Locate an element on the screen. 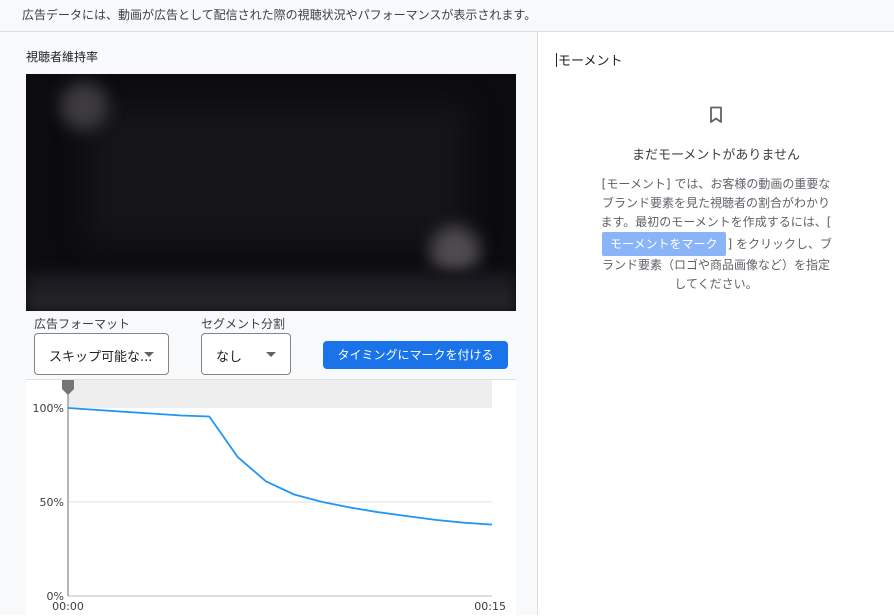  retention-line is located at coordinates (280, 466).